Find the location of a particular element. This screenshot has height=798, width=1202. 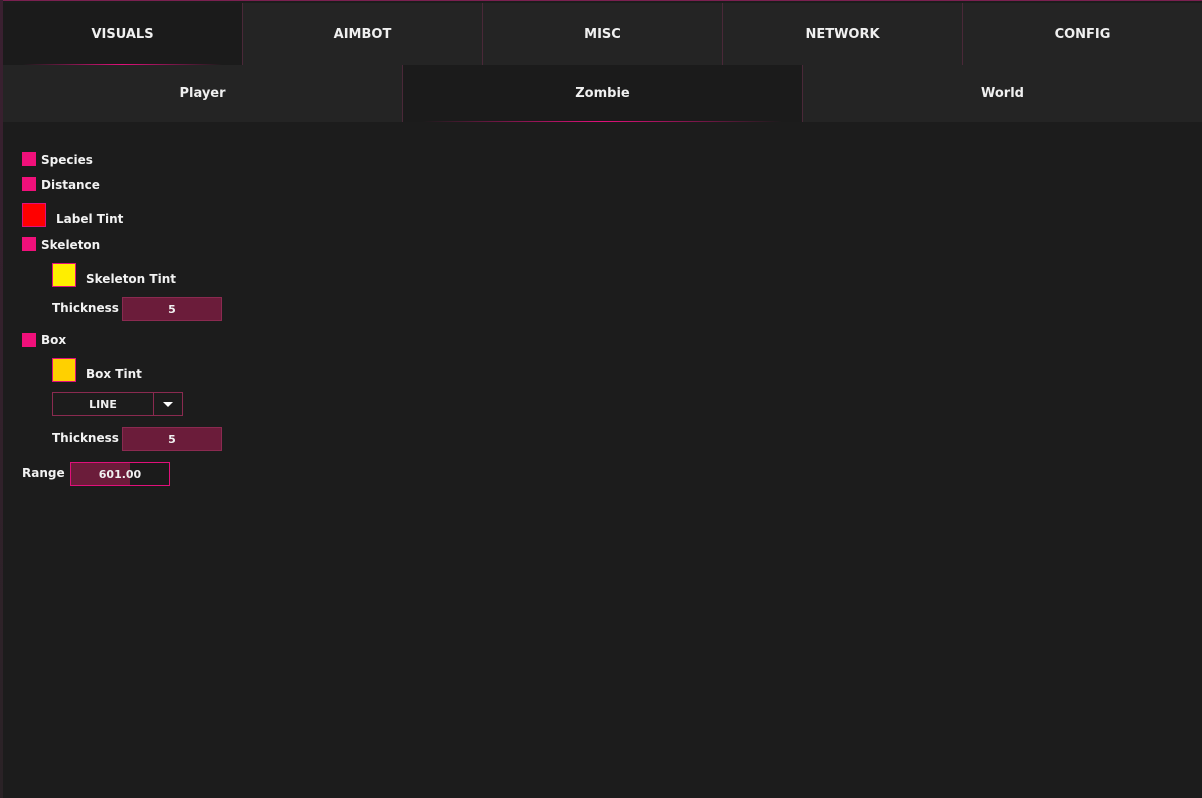

distance-checkbox is located at coordinates (29, 184).